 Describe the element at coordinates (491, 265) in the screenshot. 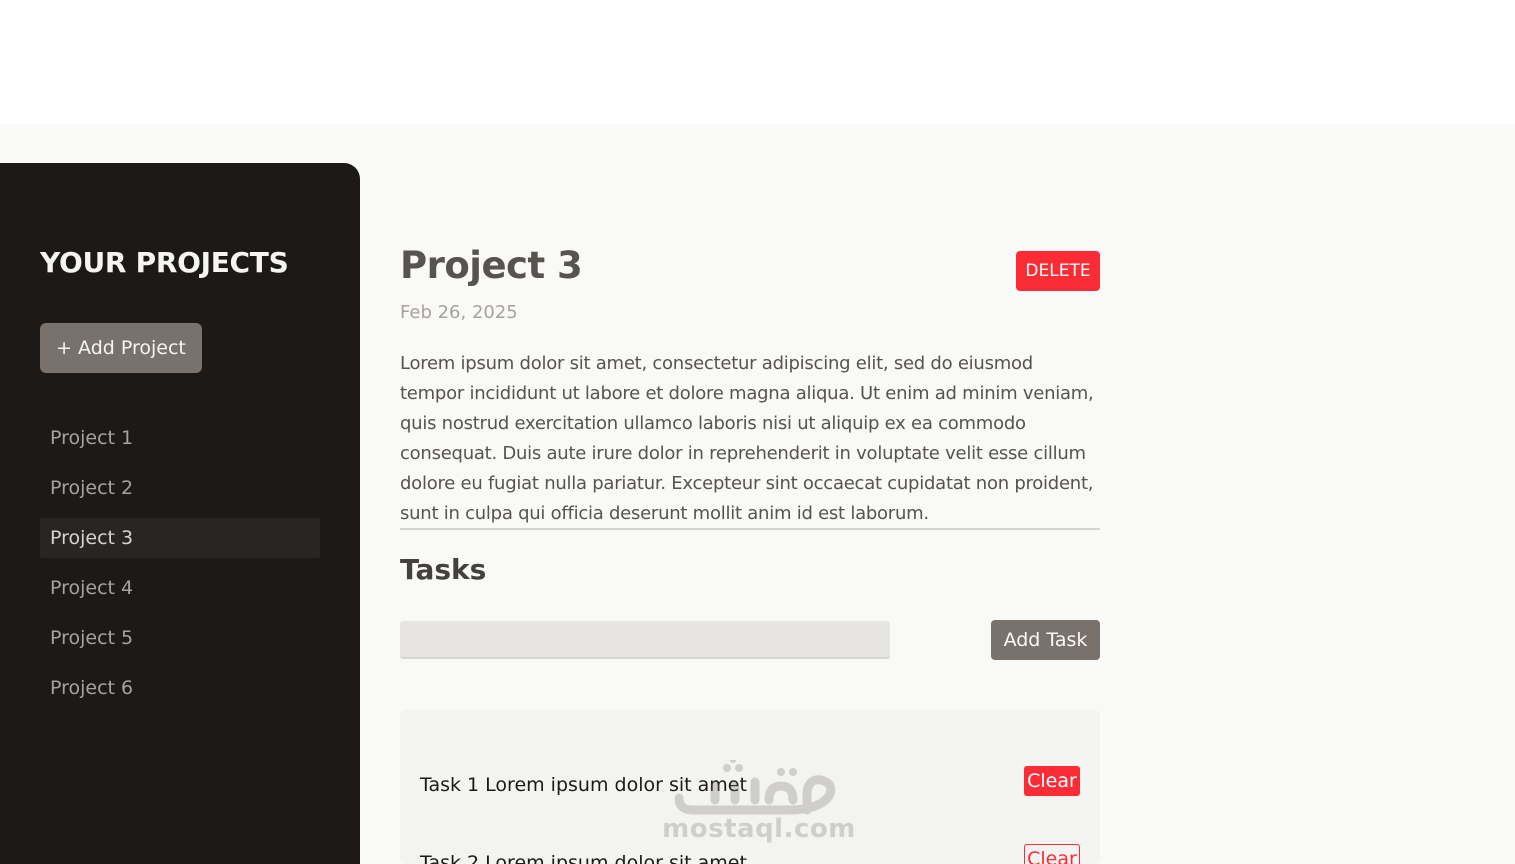

I see `project-title: Project 3` at that location.